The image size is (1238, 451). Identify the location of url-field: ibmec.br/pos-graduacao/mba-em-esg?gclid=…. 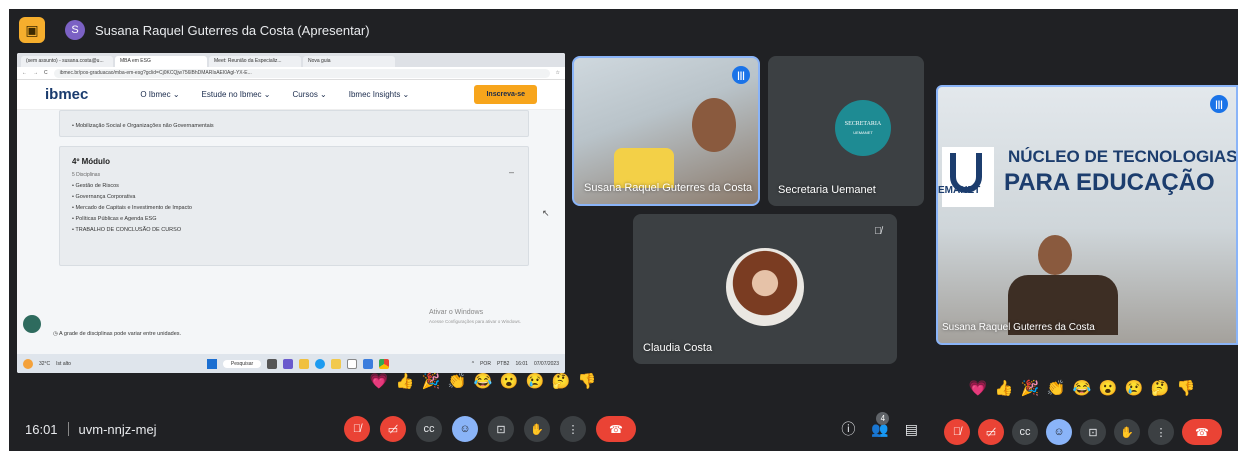
(301, 73).